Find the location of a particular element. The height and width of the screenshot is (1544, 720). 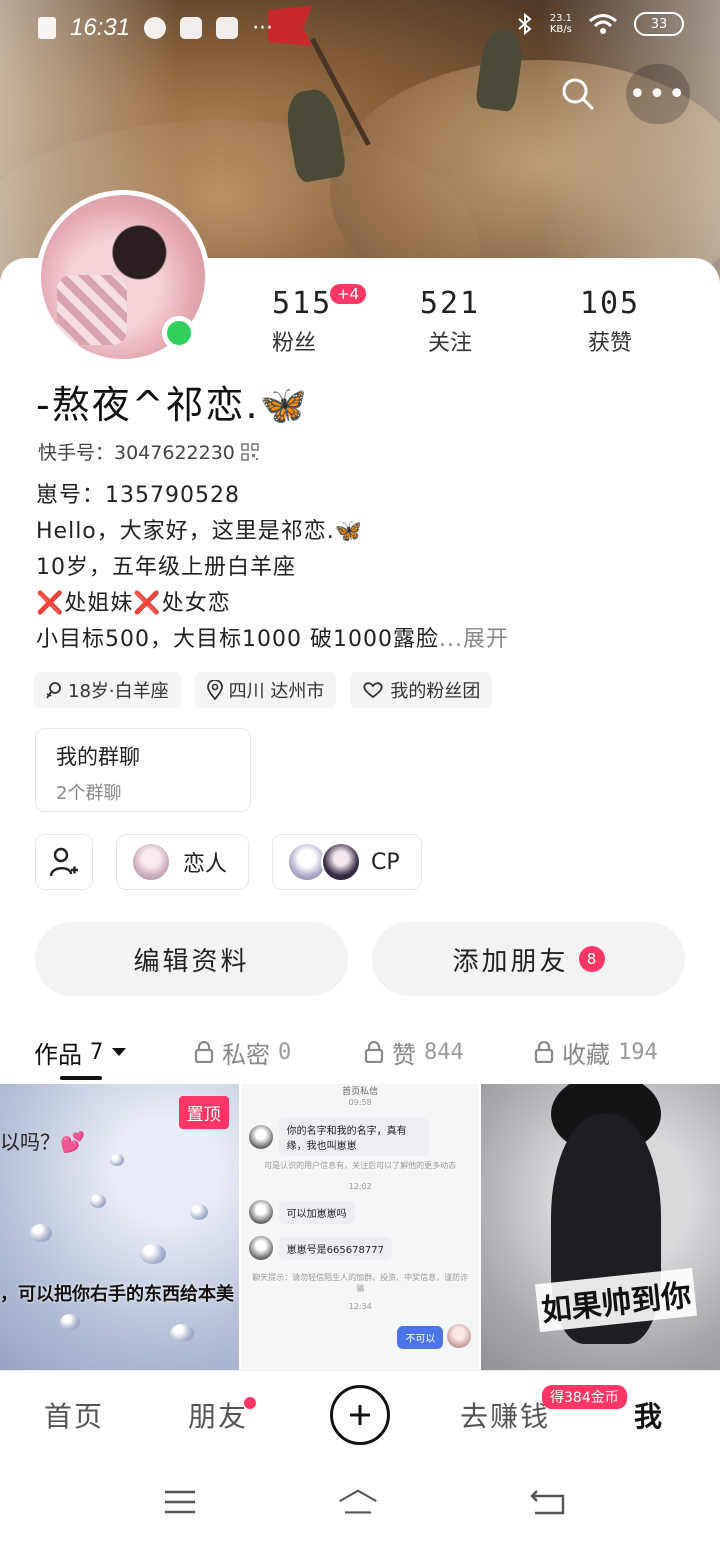

search-icon is located at coordinates (578, 94).